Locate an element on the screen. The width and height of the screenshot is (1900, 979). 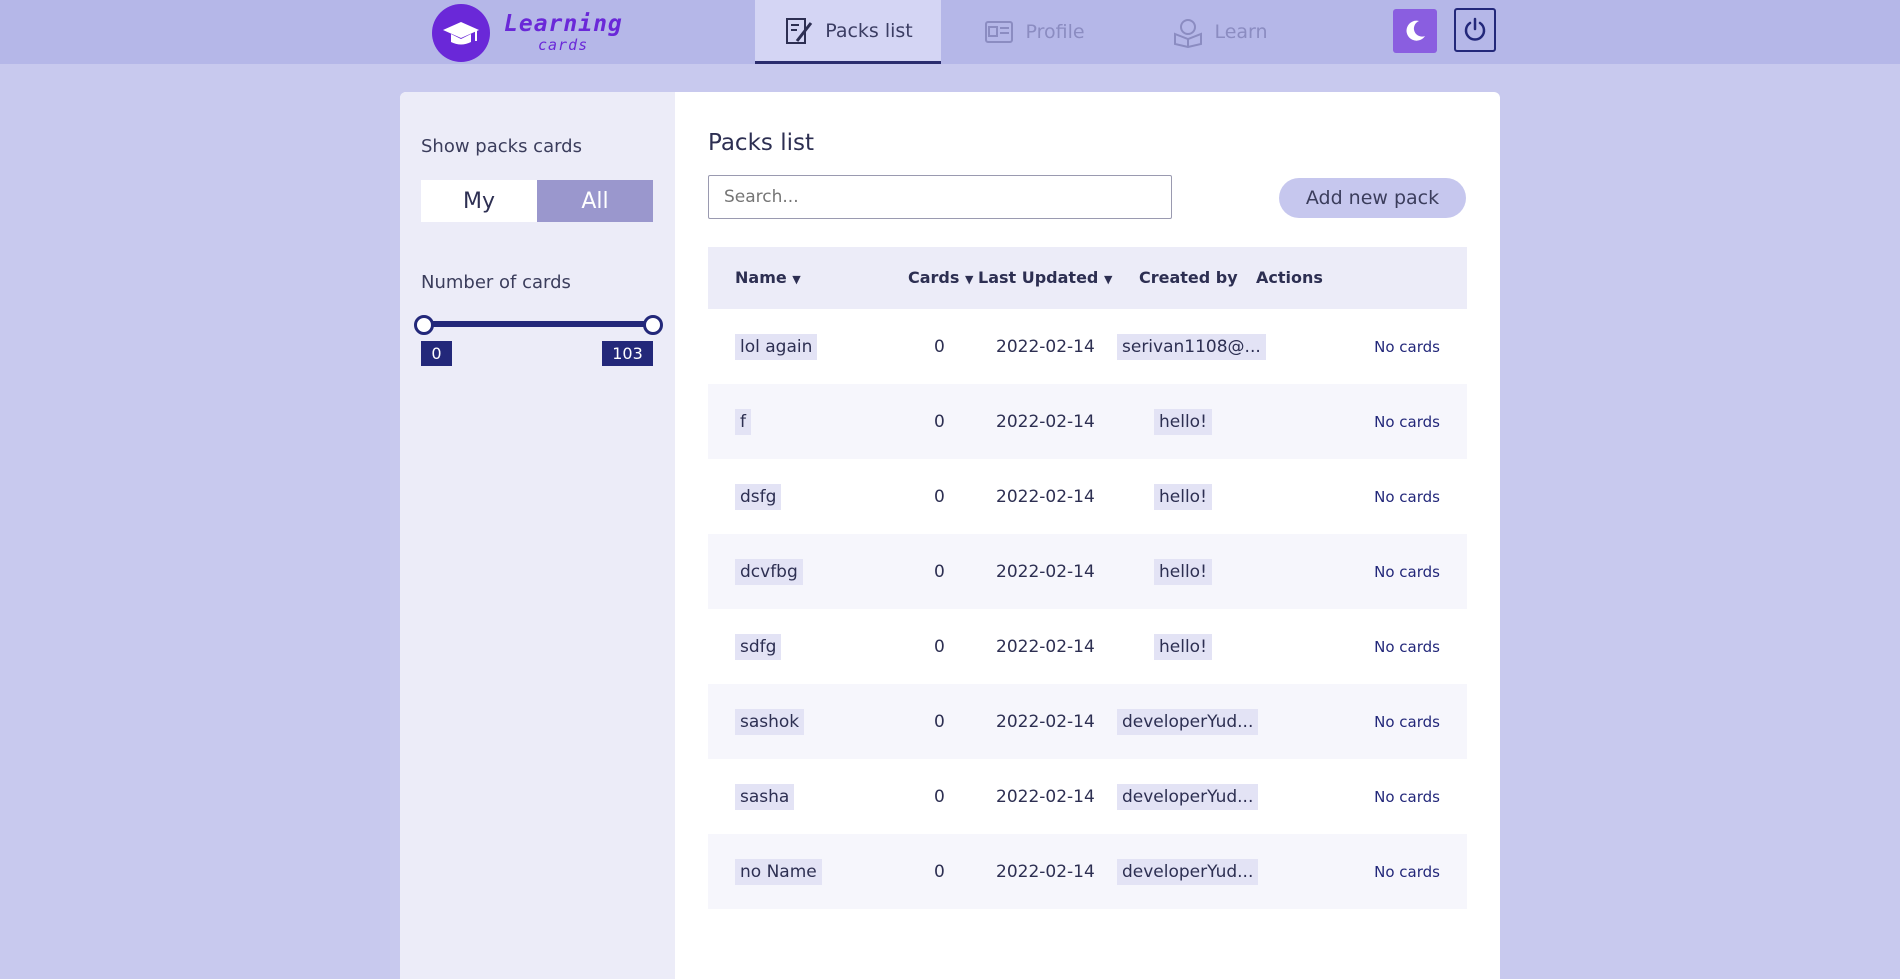
table-row: f 0 2022-02-14 hello! No cards is located at coordinates (1087, 421).